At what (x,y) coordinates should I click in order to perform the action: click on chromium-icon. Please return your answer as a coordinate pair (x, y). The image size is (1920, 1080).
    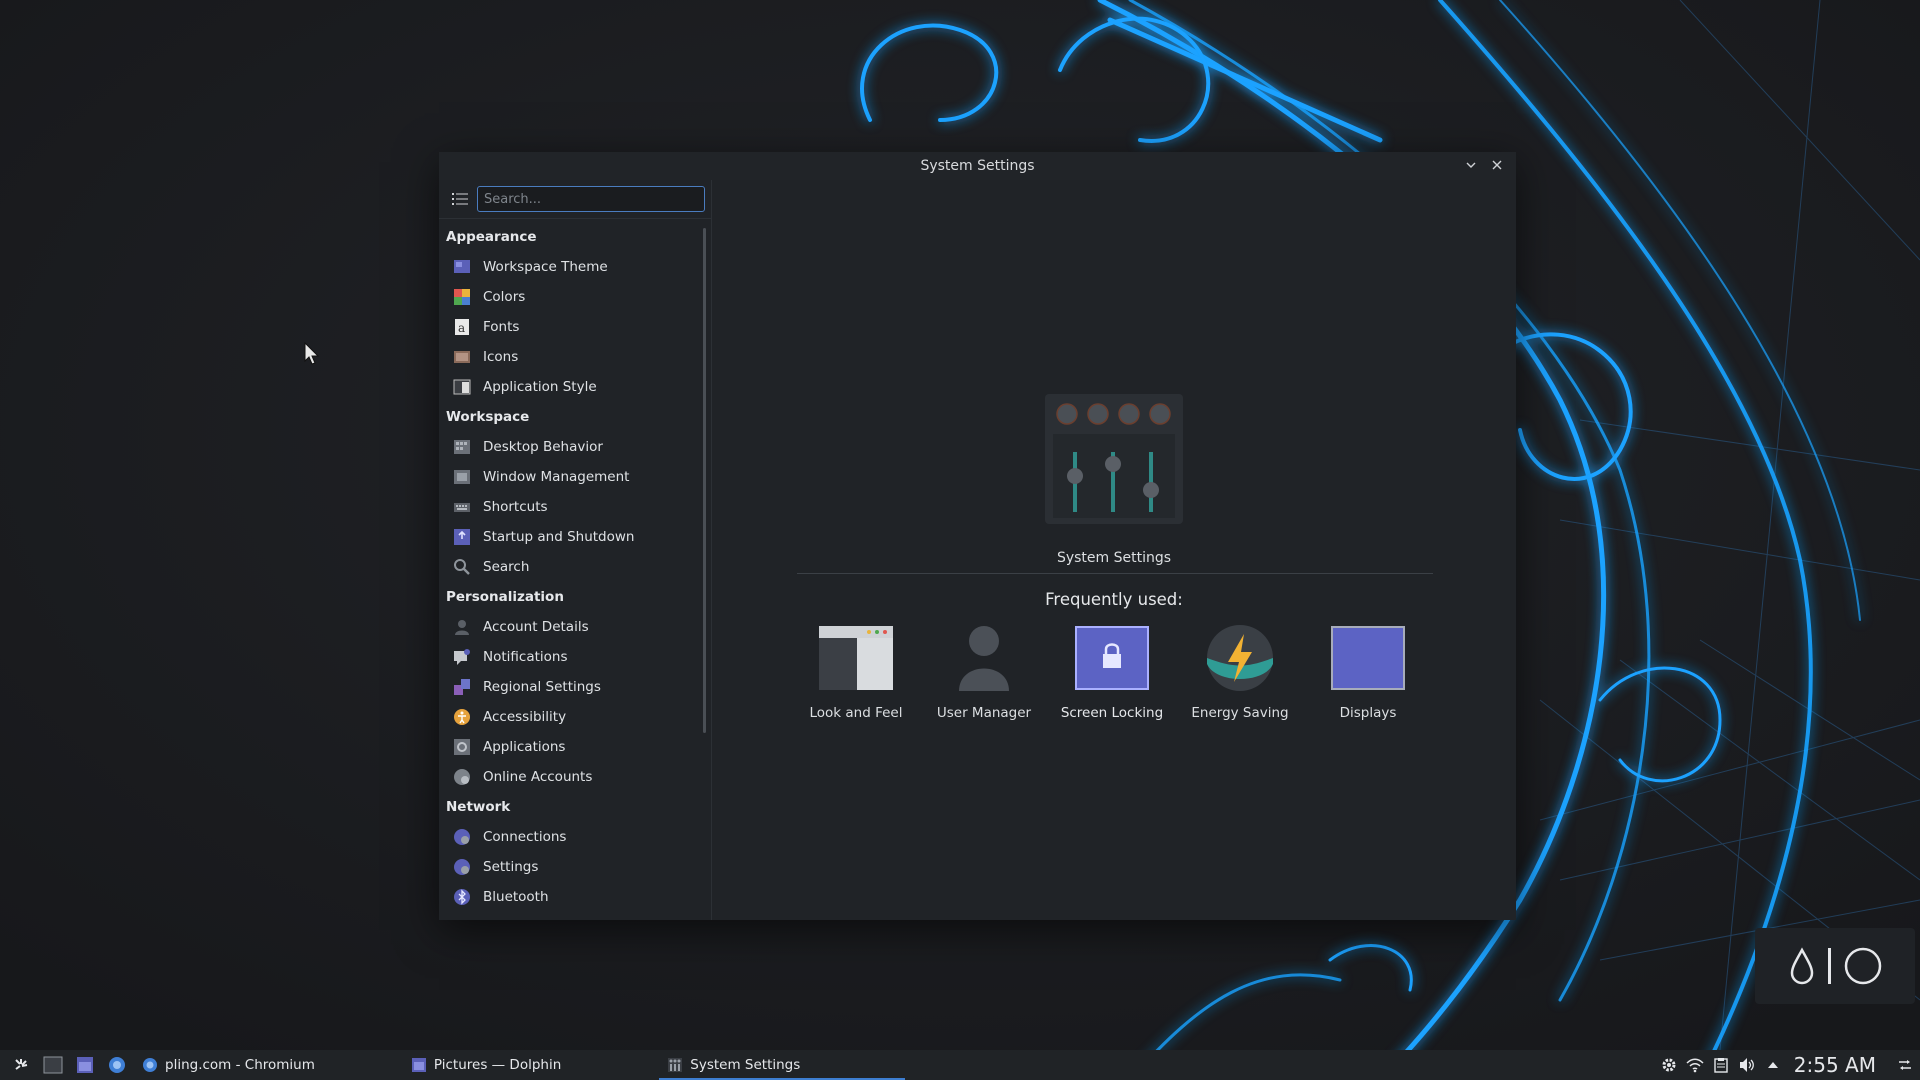
    Looking at the image, I should click on (150, 1065).